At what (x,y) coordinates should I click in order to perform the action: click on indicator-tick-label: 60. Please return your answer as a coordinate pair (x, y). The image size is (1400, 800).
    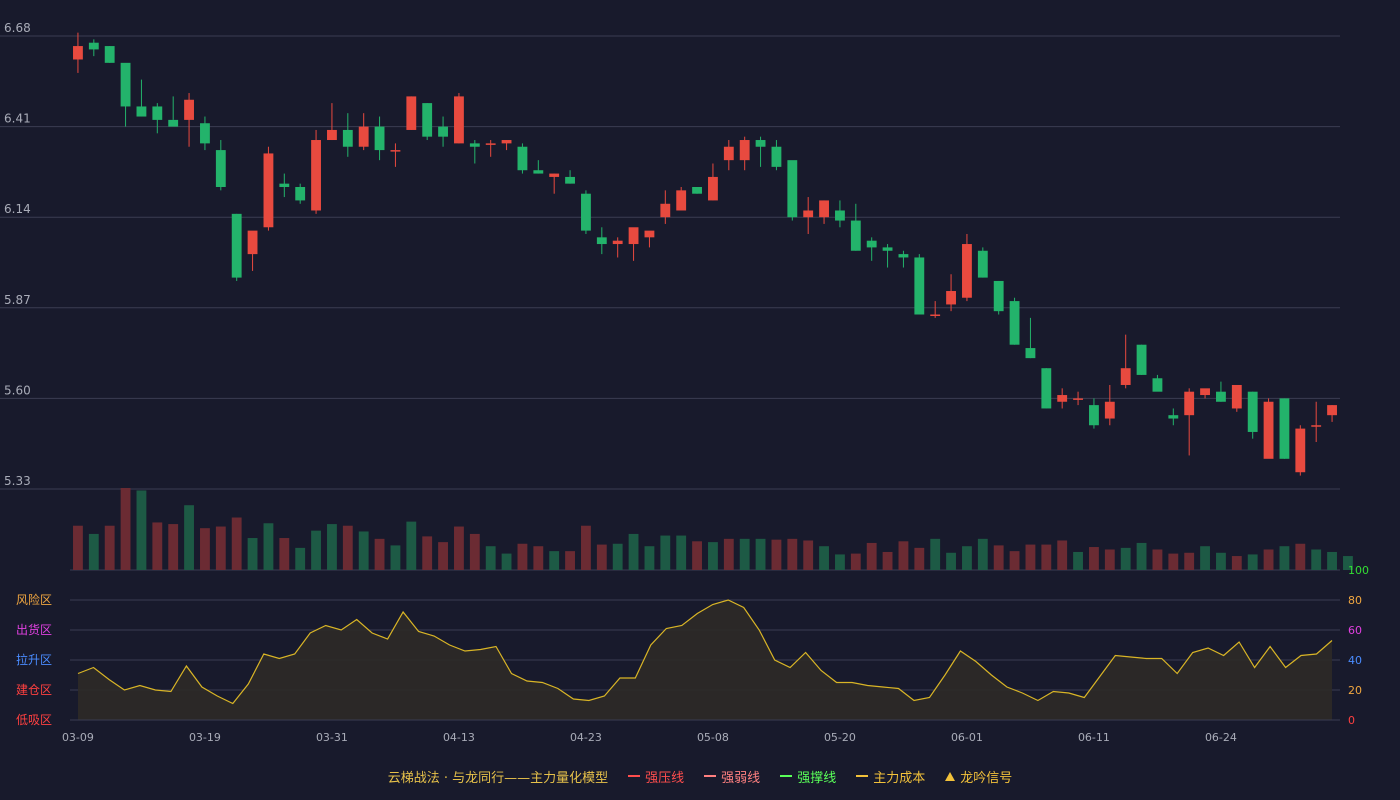
    Looking at the image, I should click on (1355, 630).